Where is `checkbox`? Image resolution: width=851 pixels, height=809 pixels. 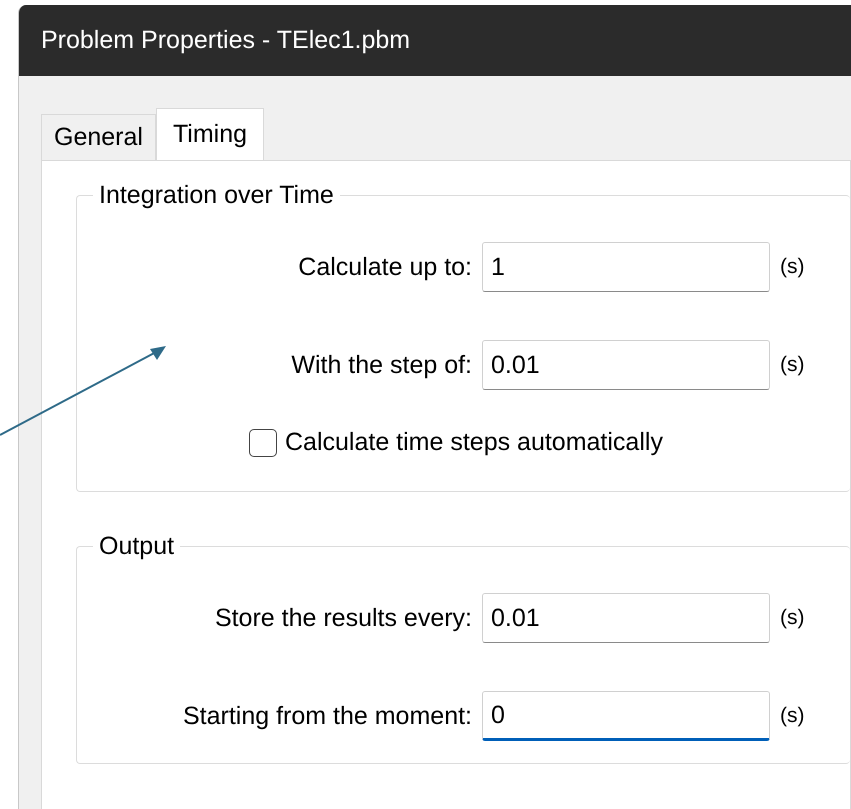
checkbox is located at coordinates (263, 442).